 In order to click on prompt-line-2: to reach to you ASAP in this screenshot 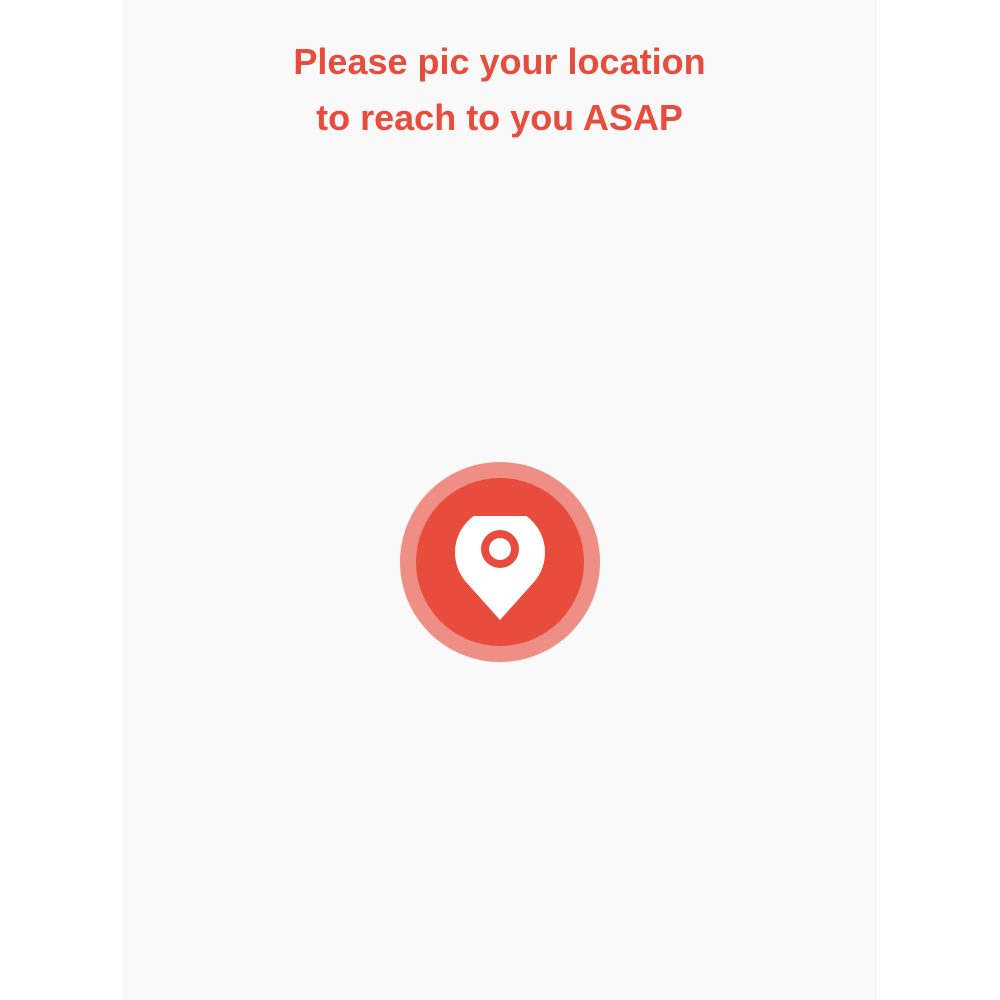, I will do `click(499, 117)`.